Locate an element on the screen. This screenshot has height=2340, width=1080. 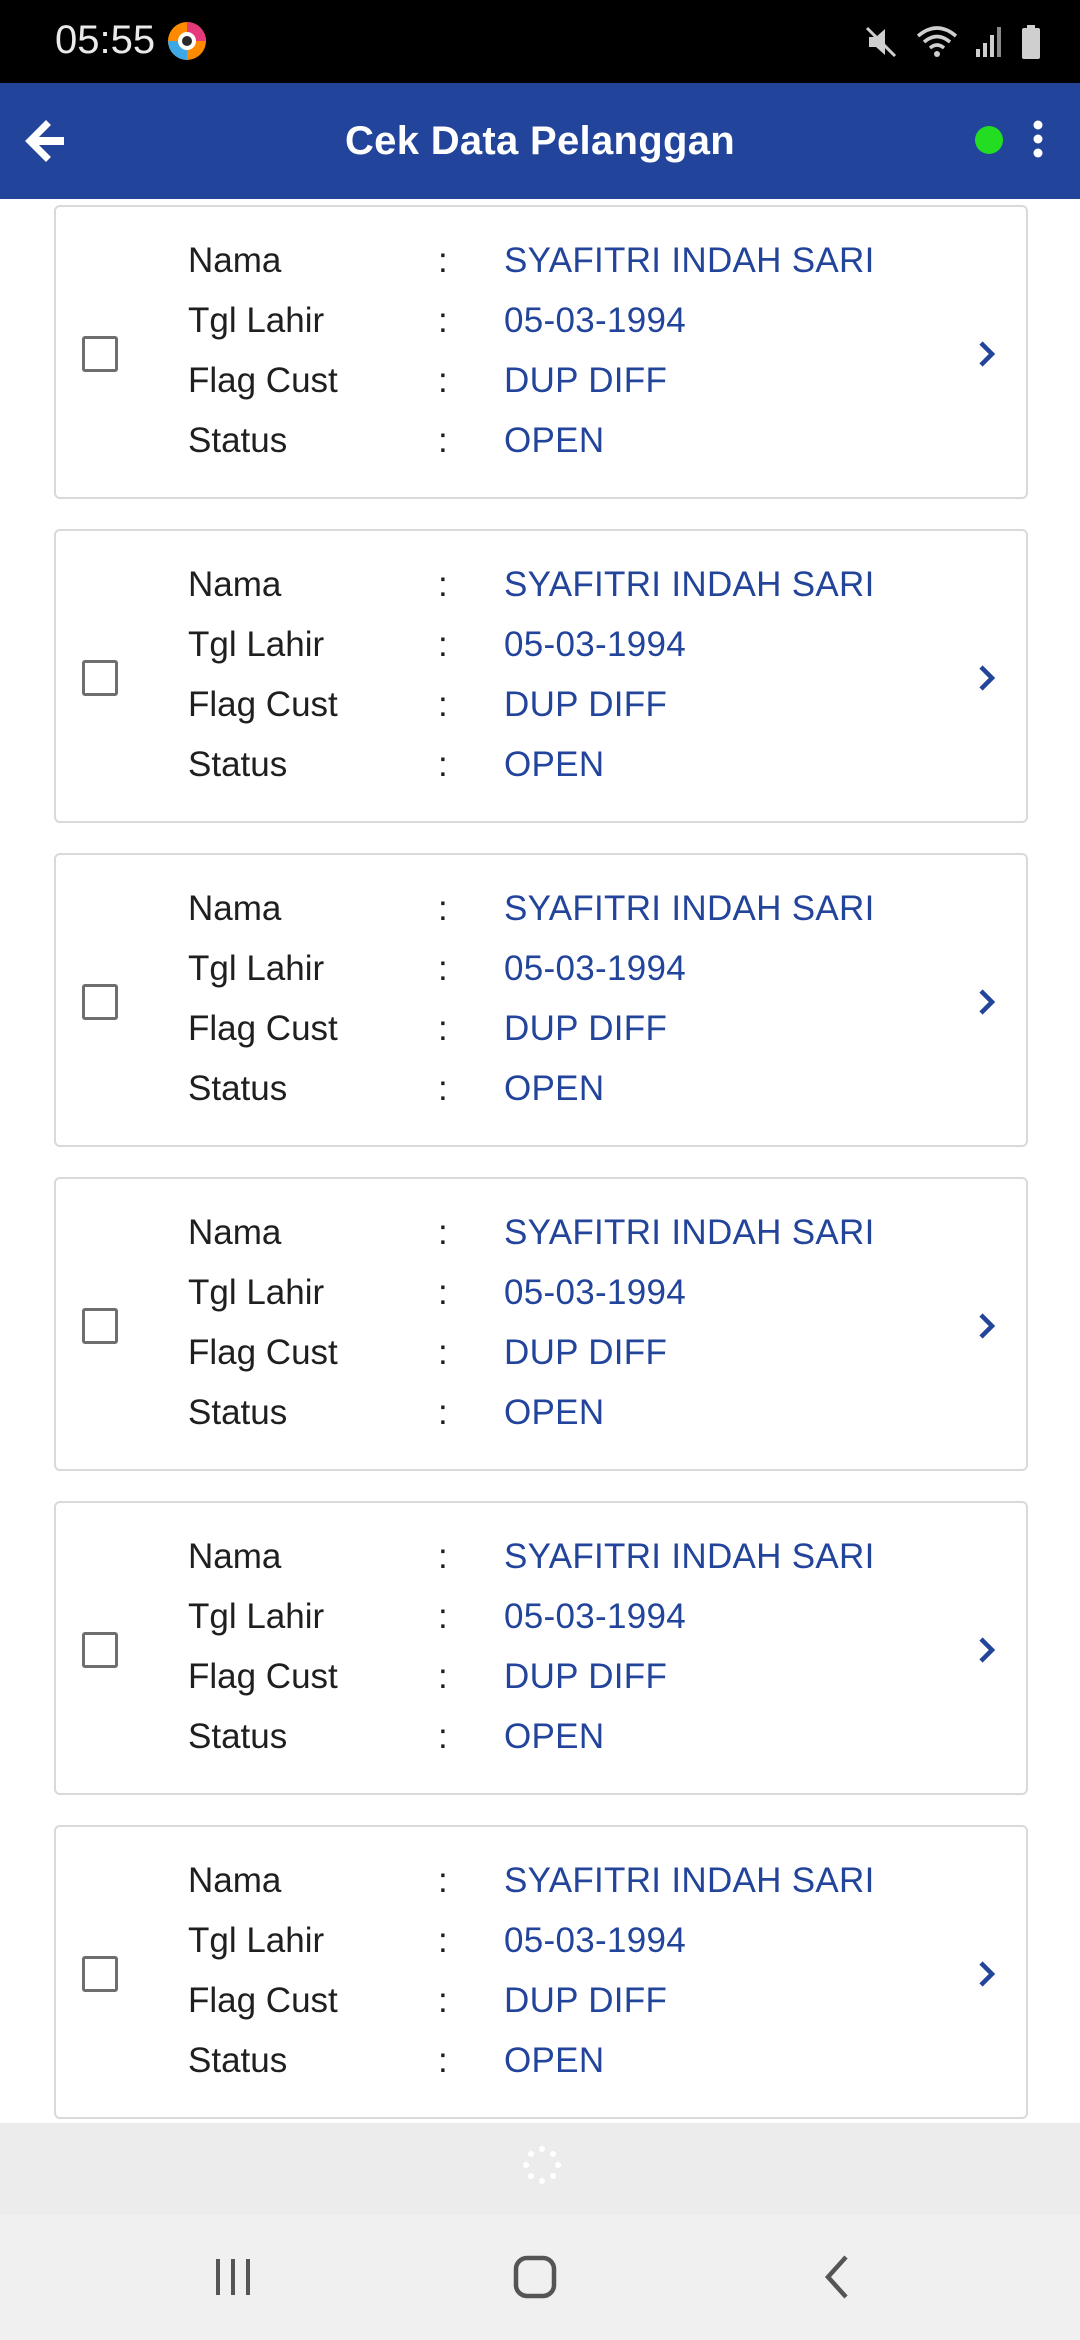
loading-spinner-icon is located at coordinates (542, 2165).